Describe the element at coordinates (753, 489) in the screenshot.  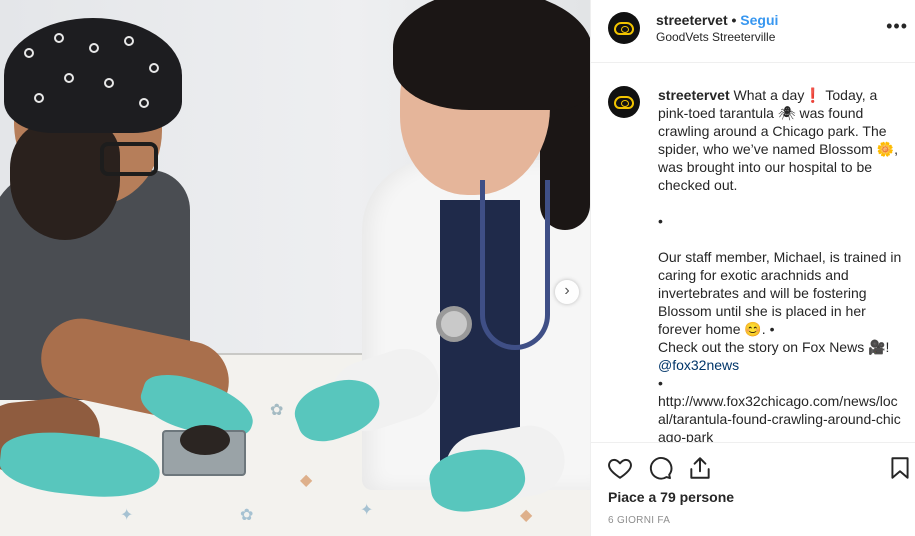
I see `post-actions: Piace a 79 persone 6 giorni fa` at that location.